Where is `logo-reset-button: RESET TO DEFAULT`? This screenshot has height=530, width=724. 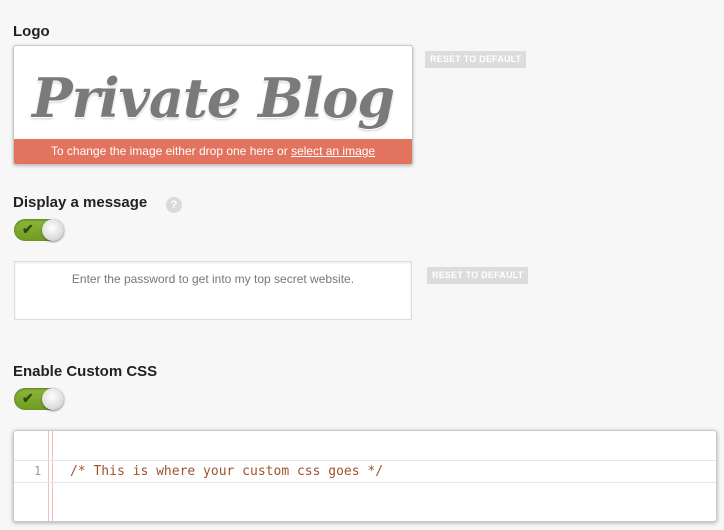
logo-reset-button: RESET TO DEFAULT is located at coordinates (476, 59).